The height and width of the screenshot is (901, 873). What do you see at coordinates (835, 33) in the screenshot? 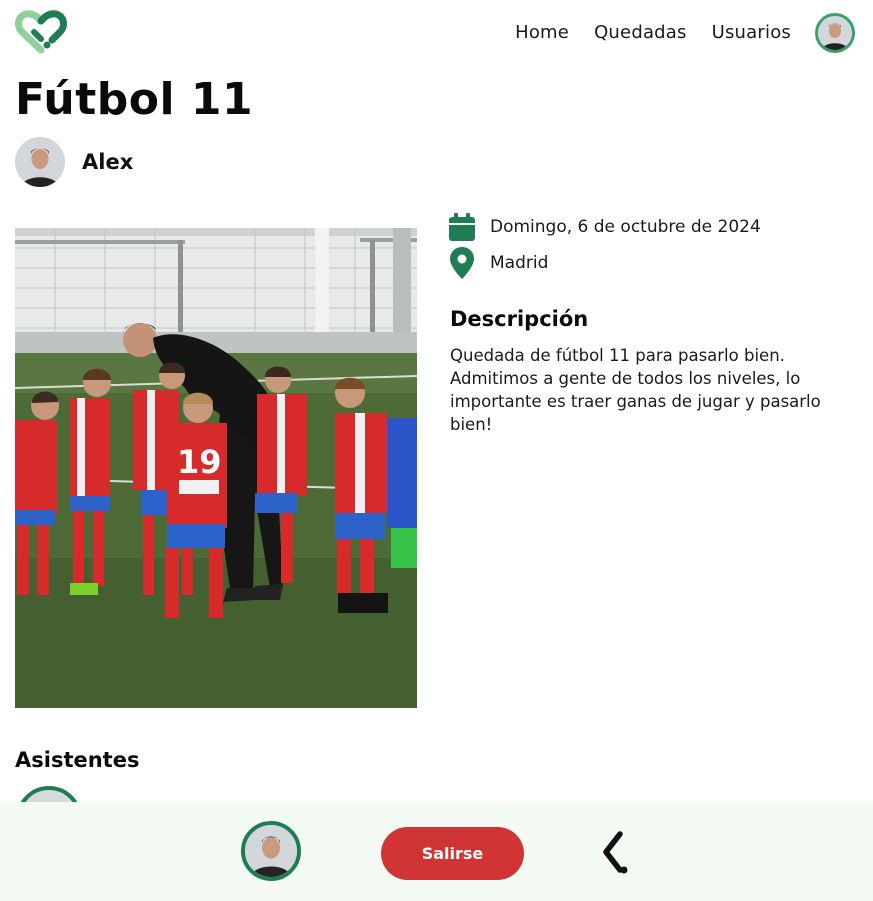
I see `user-avatar` at bounding box center [835, 33].